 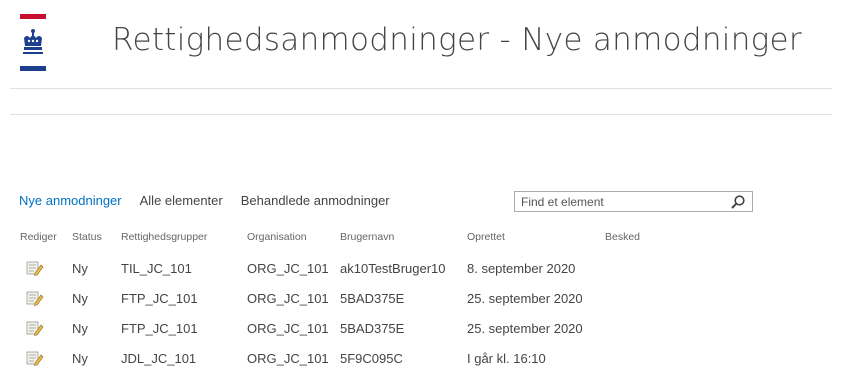 What do you see at coordinates (457, 40) in the screenshot?
I see `page-title: Rettighedsanmodninger - Nye anmodninger` at bounding box center [457, 40].